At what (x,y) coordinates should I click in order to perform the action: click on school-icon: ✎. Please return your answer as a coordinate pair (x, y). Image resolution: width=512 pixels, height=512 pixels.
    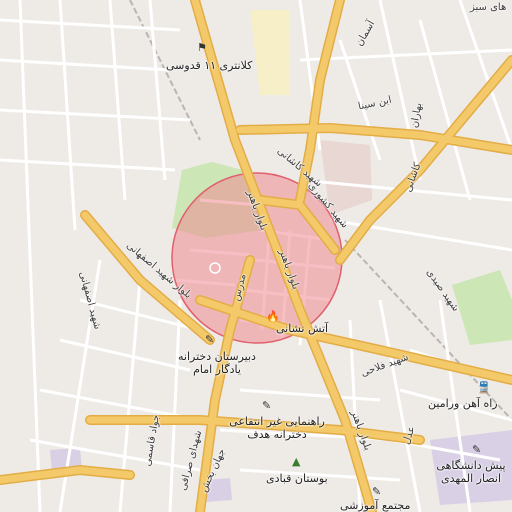
    Looking at the image, I should click on (209, 340).